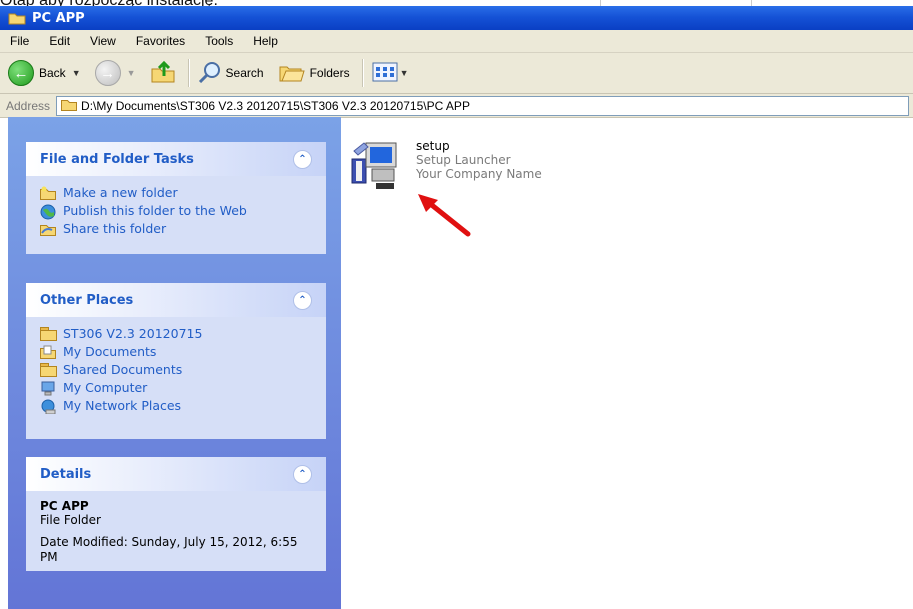 The width and height of the screenshot is (913, 609). I want to click on search-button: Search, so click(231, 73).